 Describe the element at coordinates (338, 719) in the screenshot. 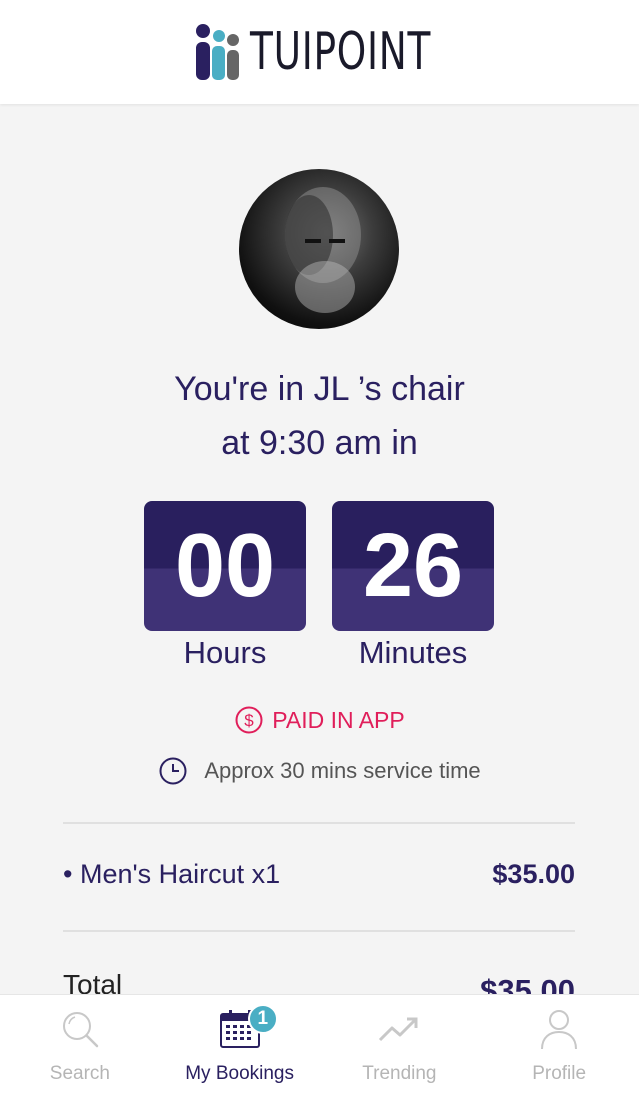

I see `payment-status-text: PAID IN APP` at that location.